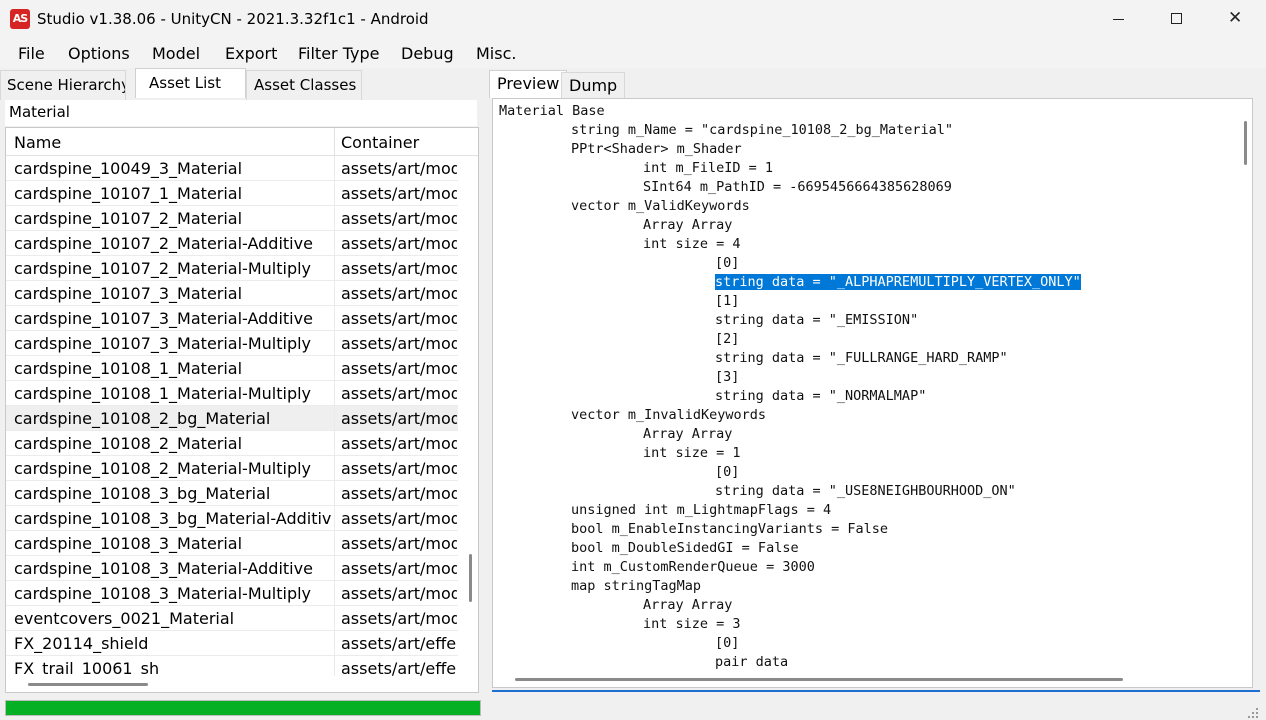 The image size is (1266, 720). Describe the element at coordinates (821, 396) in the screenshot. I see `dump-line-text: string data = "_NORMALMAP"` at that location.